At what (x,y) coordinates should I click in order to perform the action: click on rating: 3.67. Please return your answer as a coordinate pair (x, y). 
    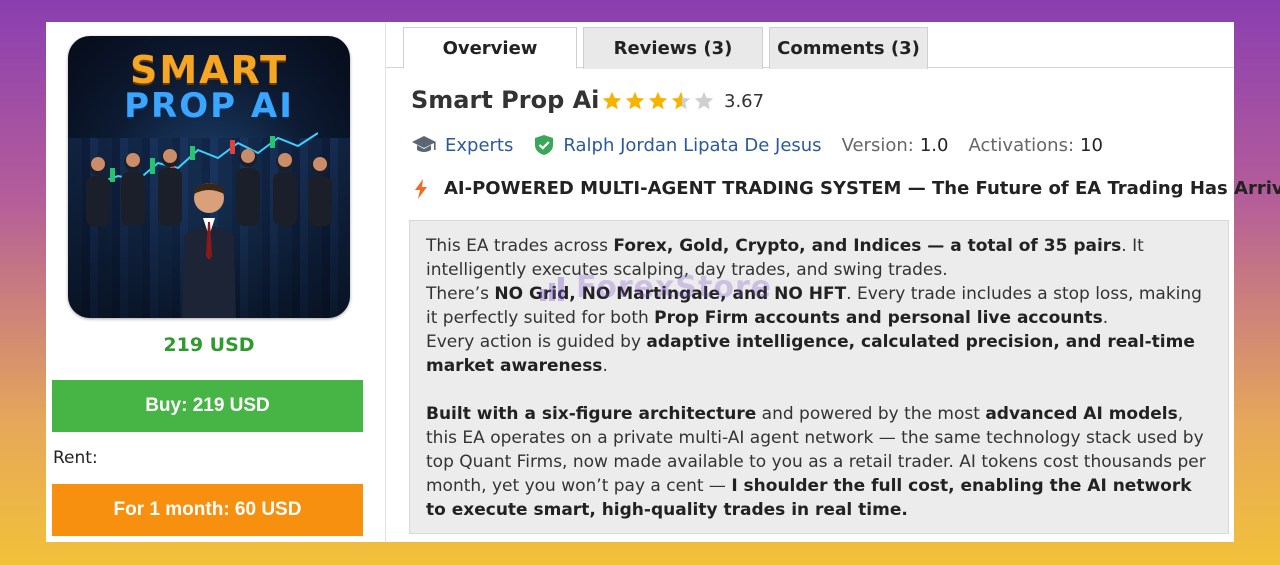
    Looking at the image, I should click on (682, 101).